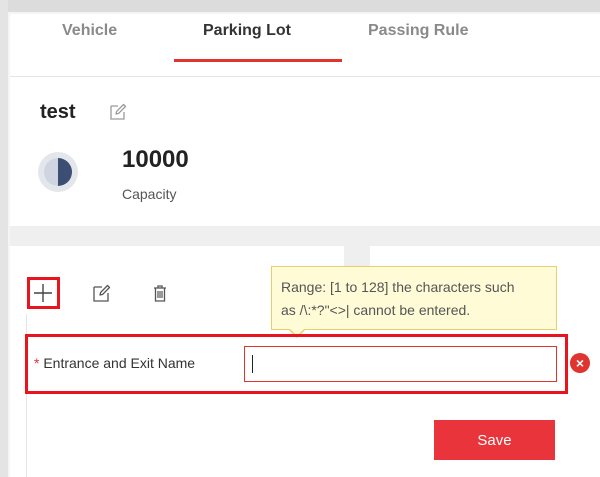 The height and width of the screenshot is (477, 600). Describe the element at coordinates (258, 60) in the screenshot. I see `active-tab-indicator` at that location.